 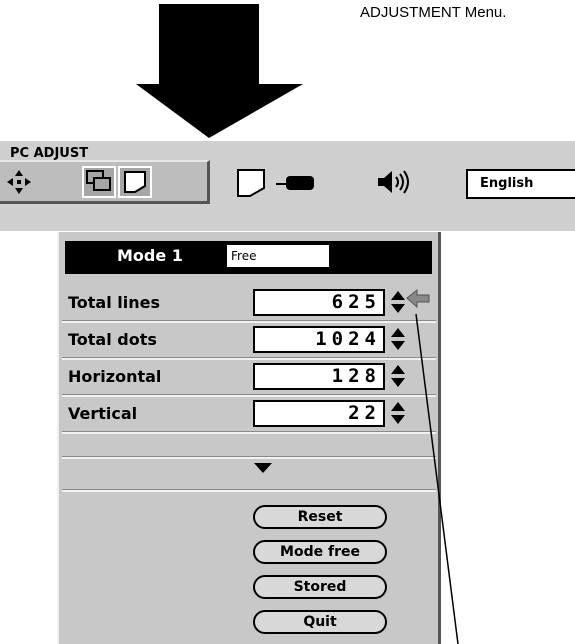 What do you see at coordinates (437, 478) in the screenshot?
I see `callout-line` at bounding box center [437, 478].